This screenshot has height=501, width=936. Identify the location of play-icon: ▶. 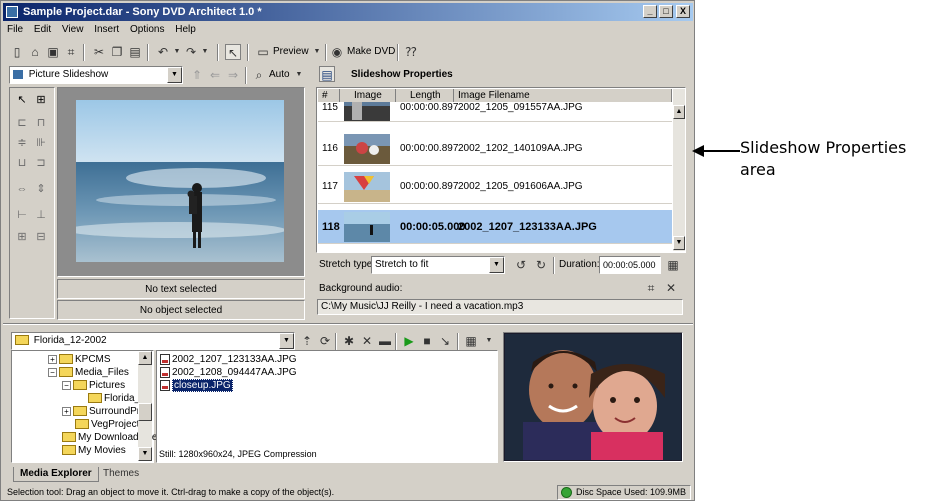
(409, 341).